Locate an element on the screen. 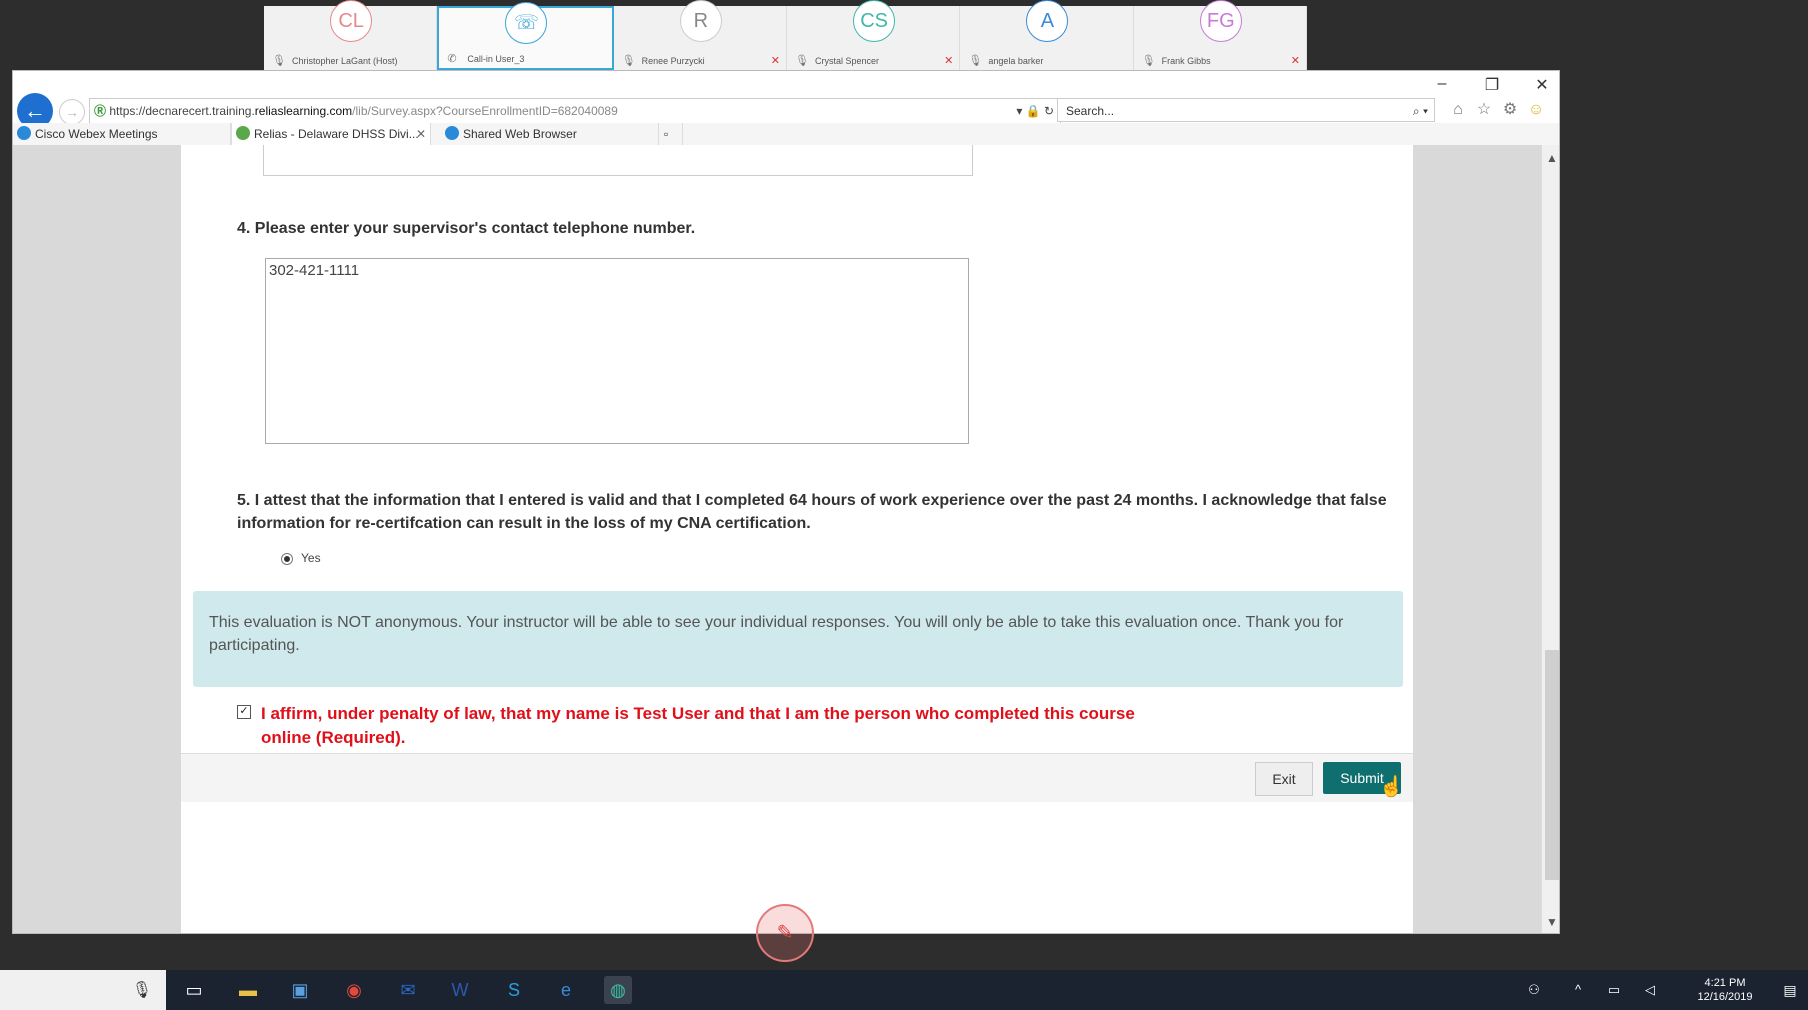 The width and height of the screenshot is (1808, 1010). store-icon: ▣ is located at coordinates (300, 990).